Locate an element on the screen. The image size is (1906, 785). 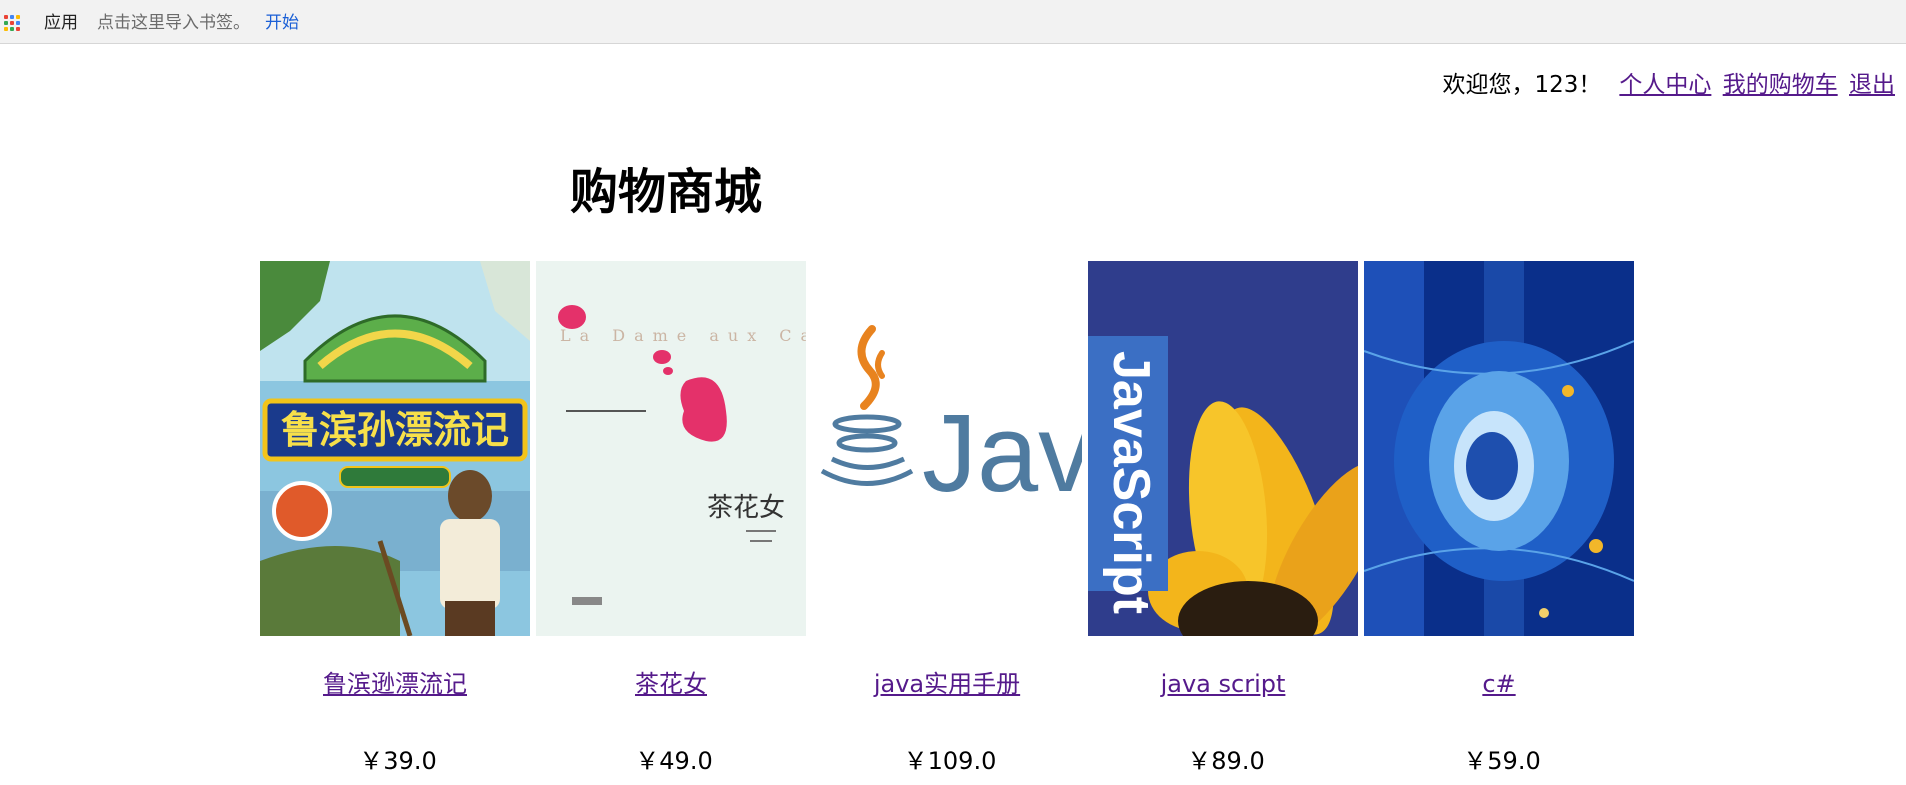
cart-link: 我的购物车 is located at coordinates (1780, 85).